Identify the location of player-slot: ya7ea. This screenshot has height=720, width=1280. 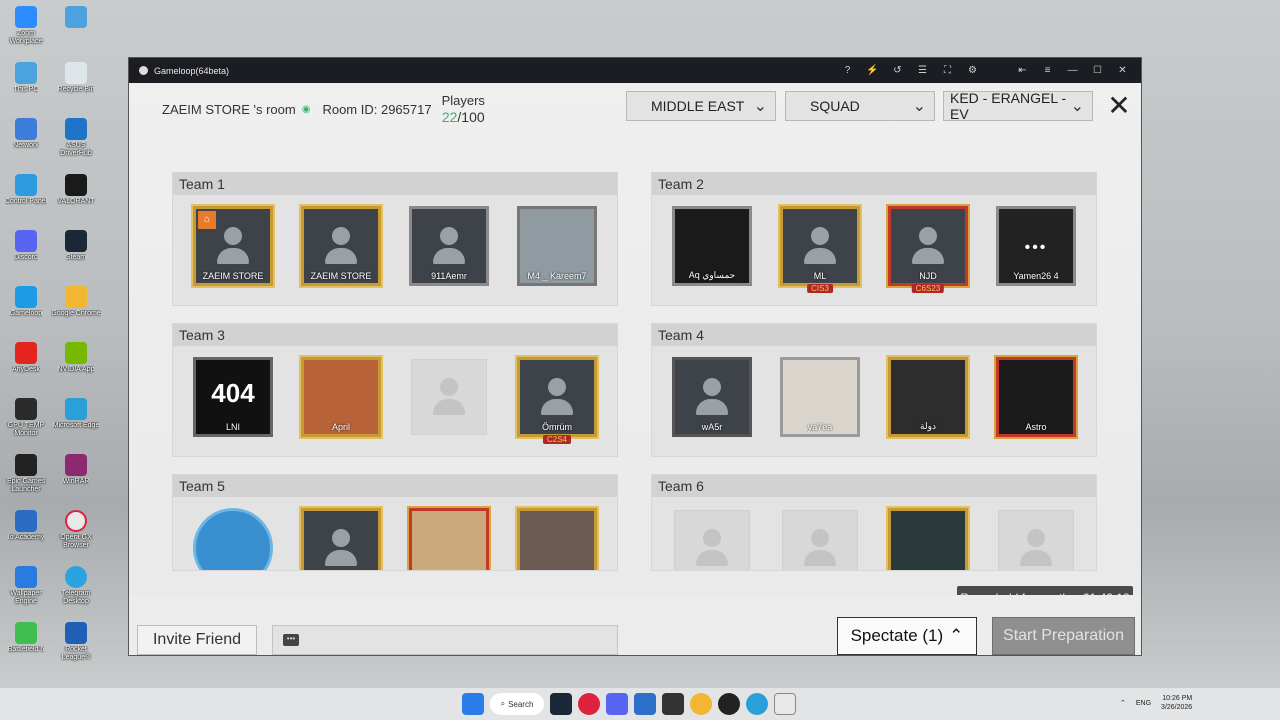
(820, 397).